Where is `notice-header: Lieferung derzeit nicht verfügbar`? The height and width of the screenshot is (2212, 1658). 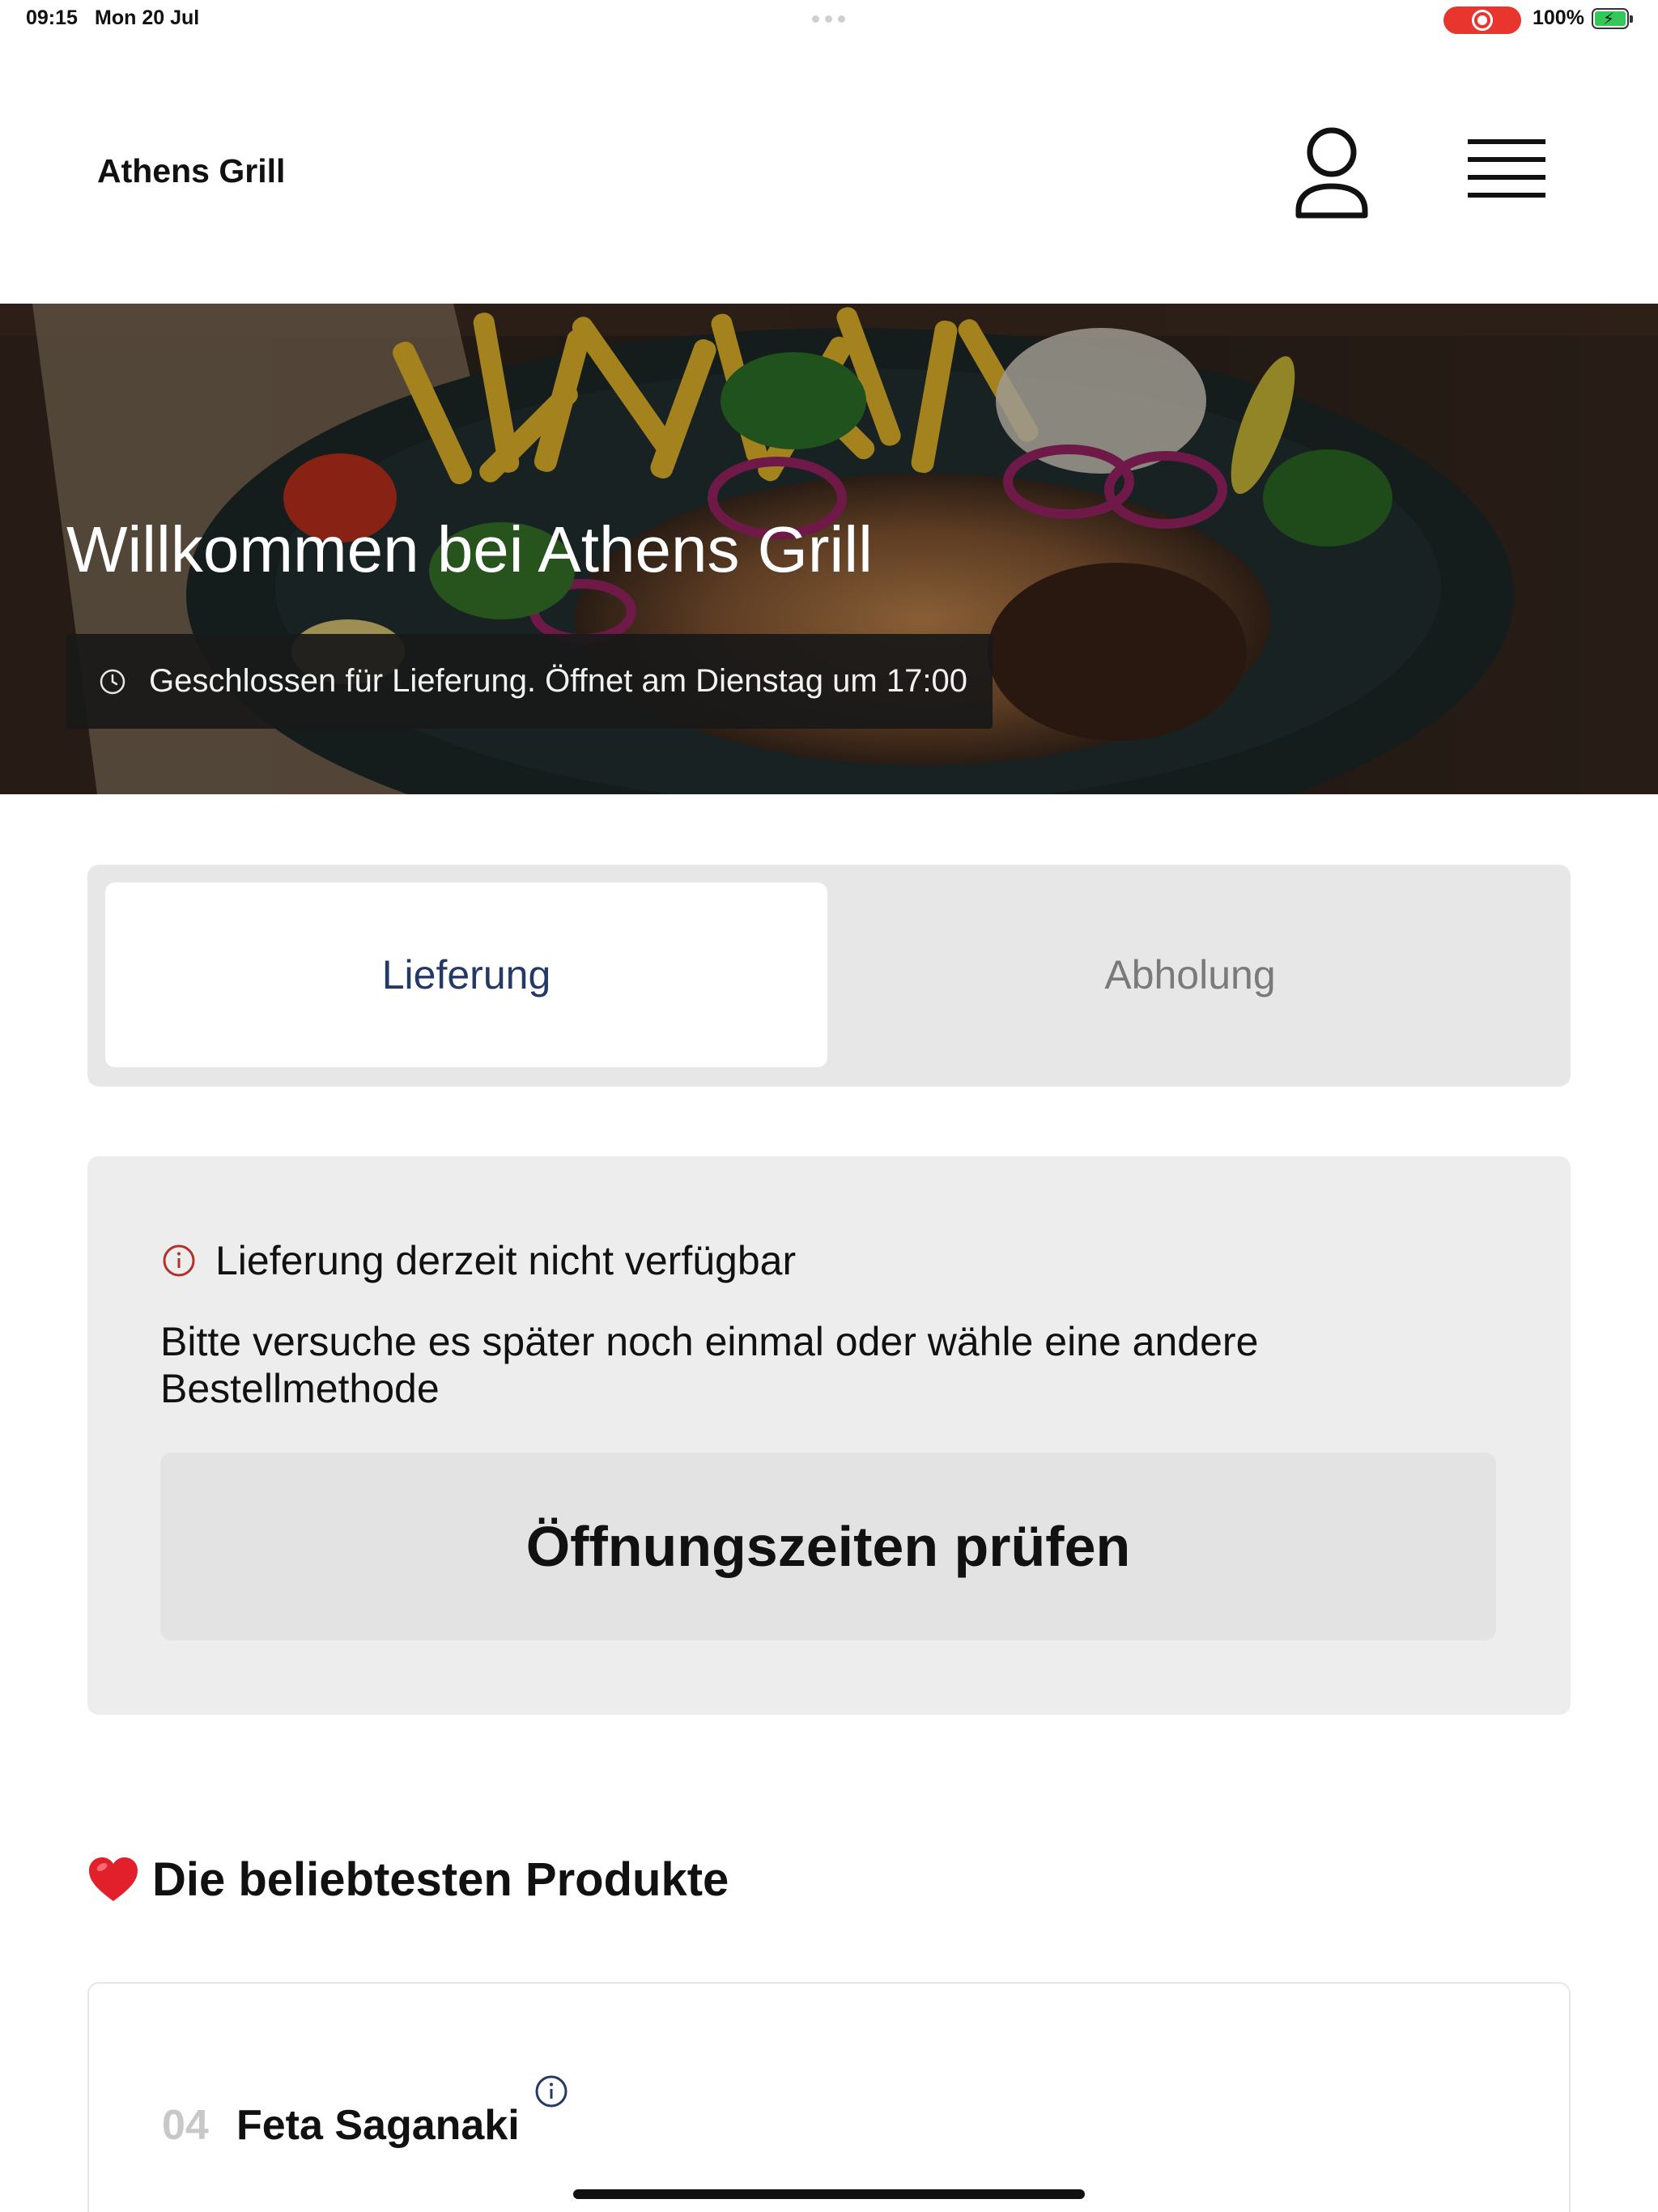
notice-header: Lieferung derzeit nicht verfügbar is located at coordinates (479, 1261).